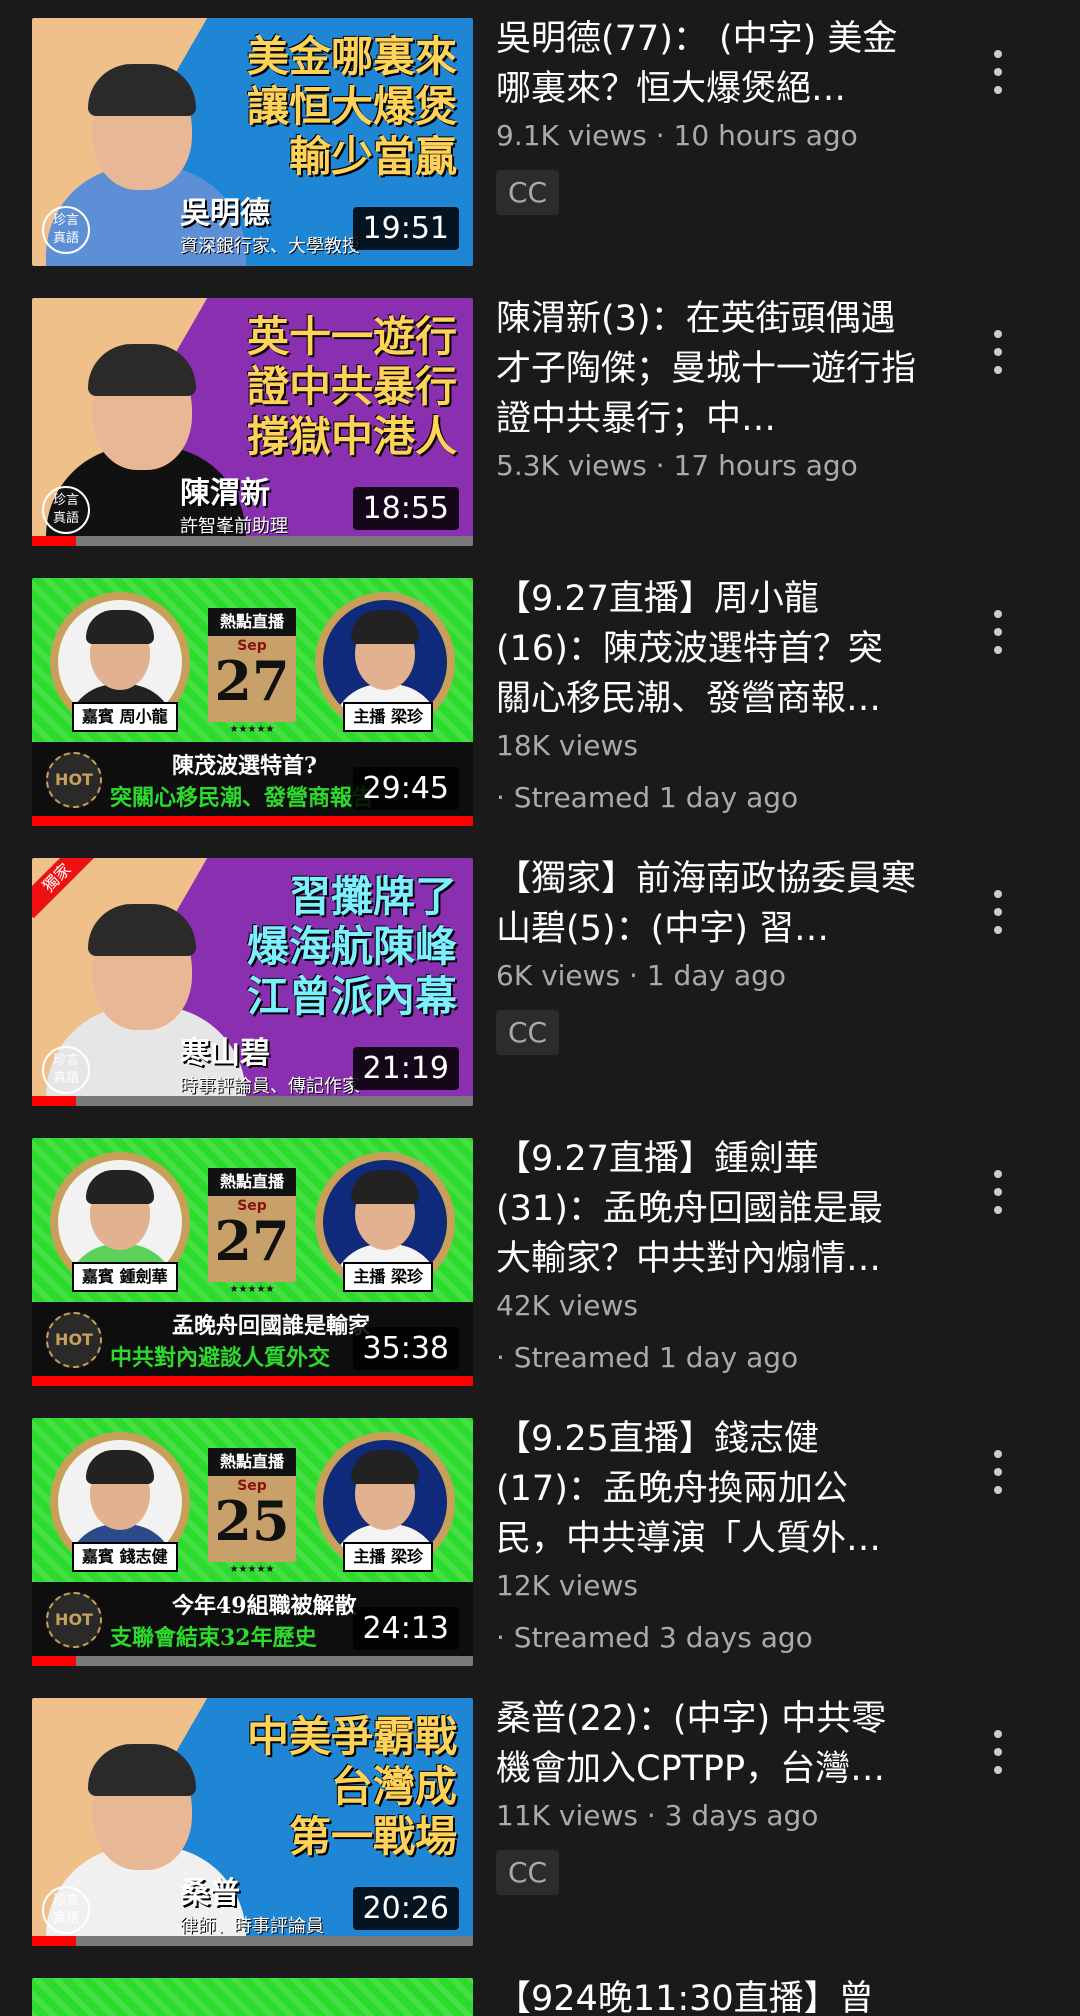 Image resolution: width=1080 pixels, height=2016 pixels. Describe the element at coordinates (242, 798) in the screenshot. I see `banner-line-2: 突關心移民潮、發營商報告` at that location.